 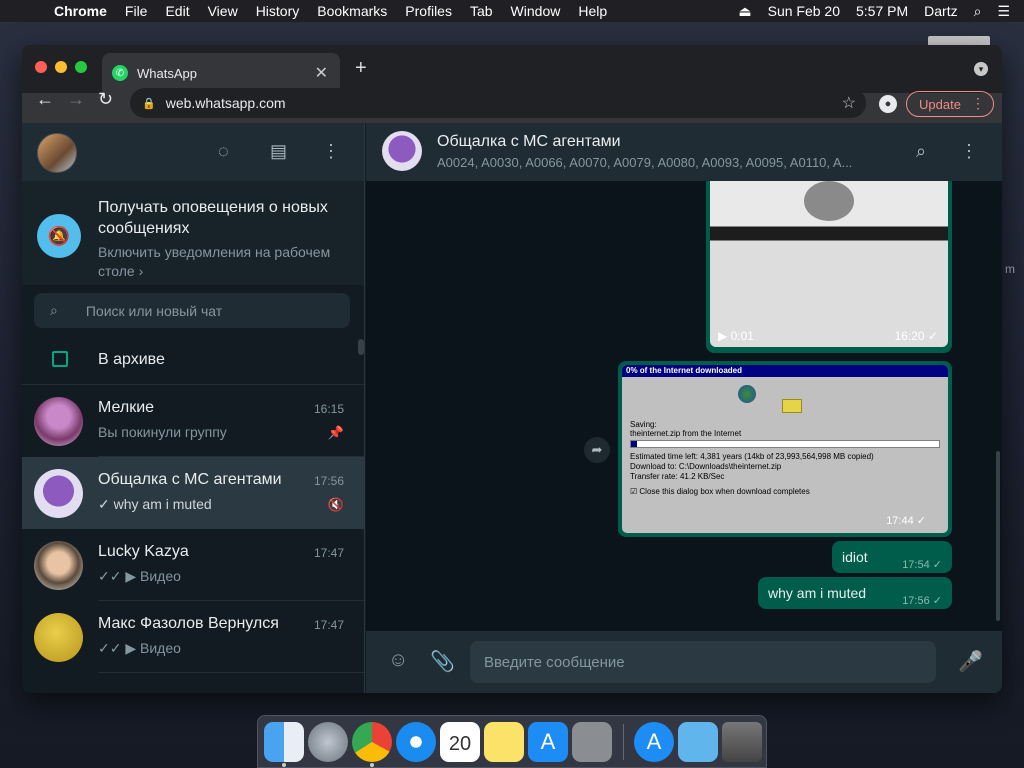 What do you see at coordinates (969, 151) in the screenshot?
I see `conversation-menu-icon: ⋮` at bounding box center [969, 151].